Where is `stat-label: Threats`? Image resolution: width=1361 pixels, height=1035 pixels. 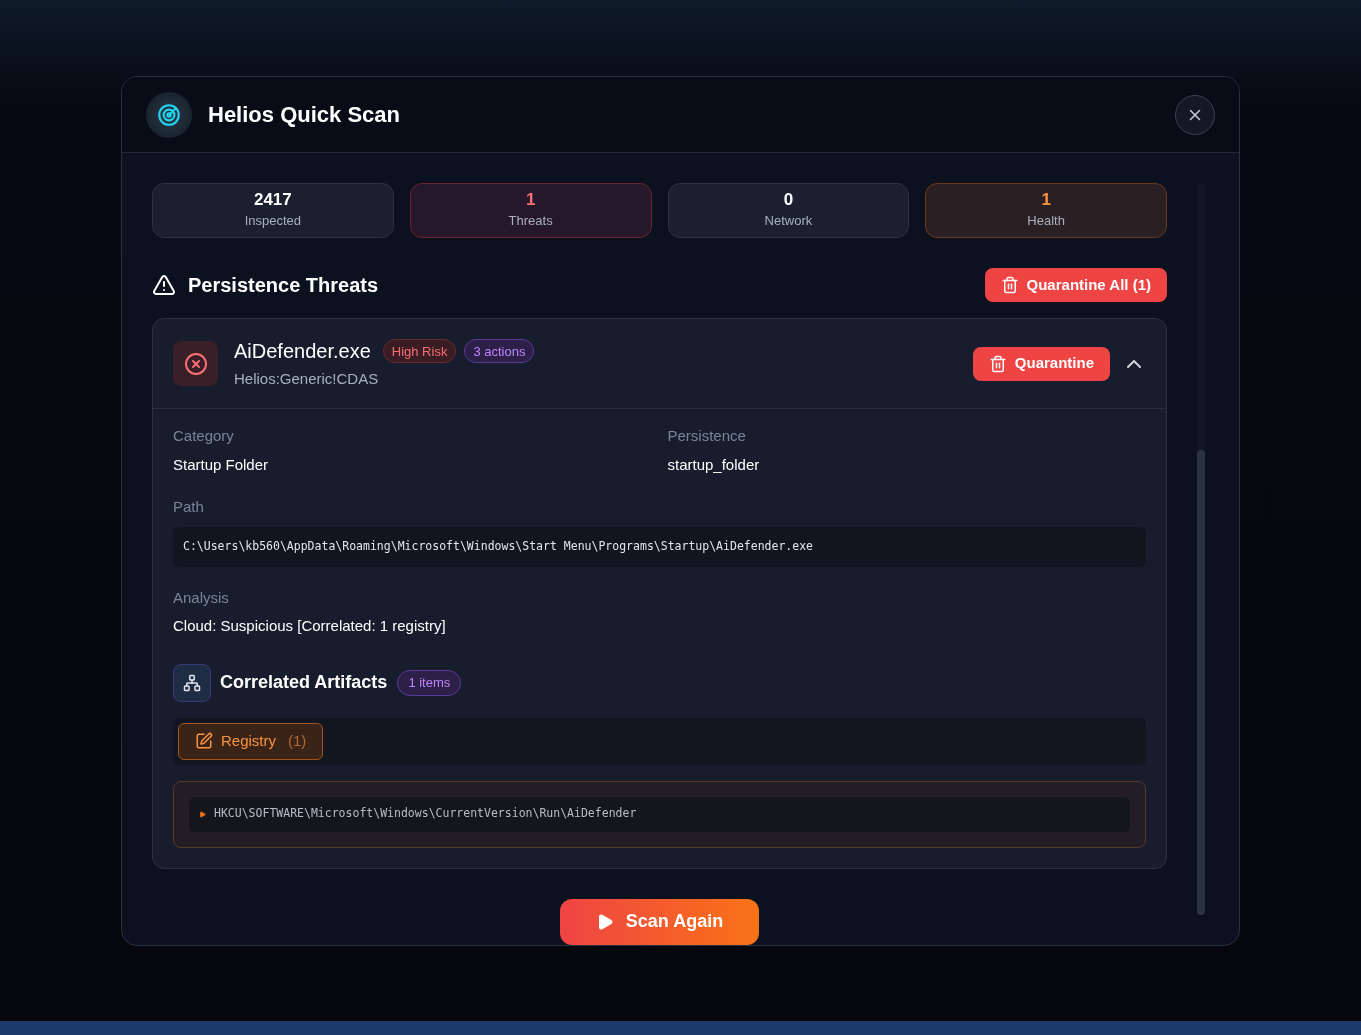 stat-label: Threats is located at coordinates (530, 220).